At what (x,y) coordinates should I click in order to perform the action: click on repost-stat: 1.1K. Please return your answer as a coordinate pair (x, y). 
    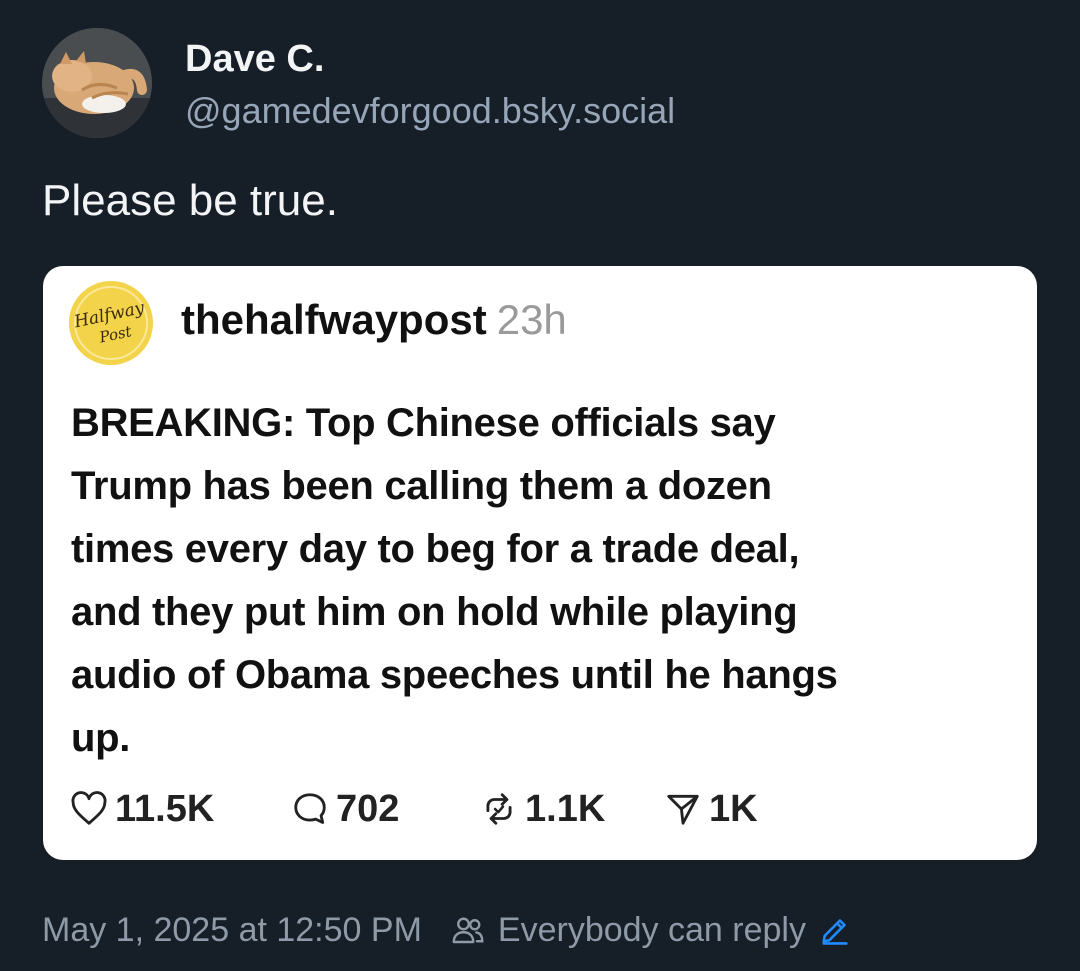
    Looking at the image, I should click on (542, 809).